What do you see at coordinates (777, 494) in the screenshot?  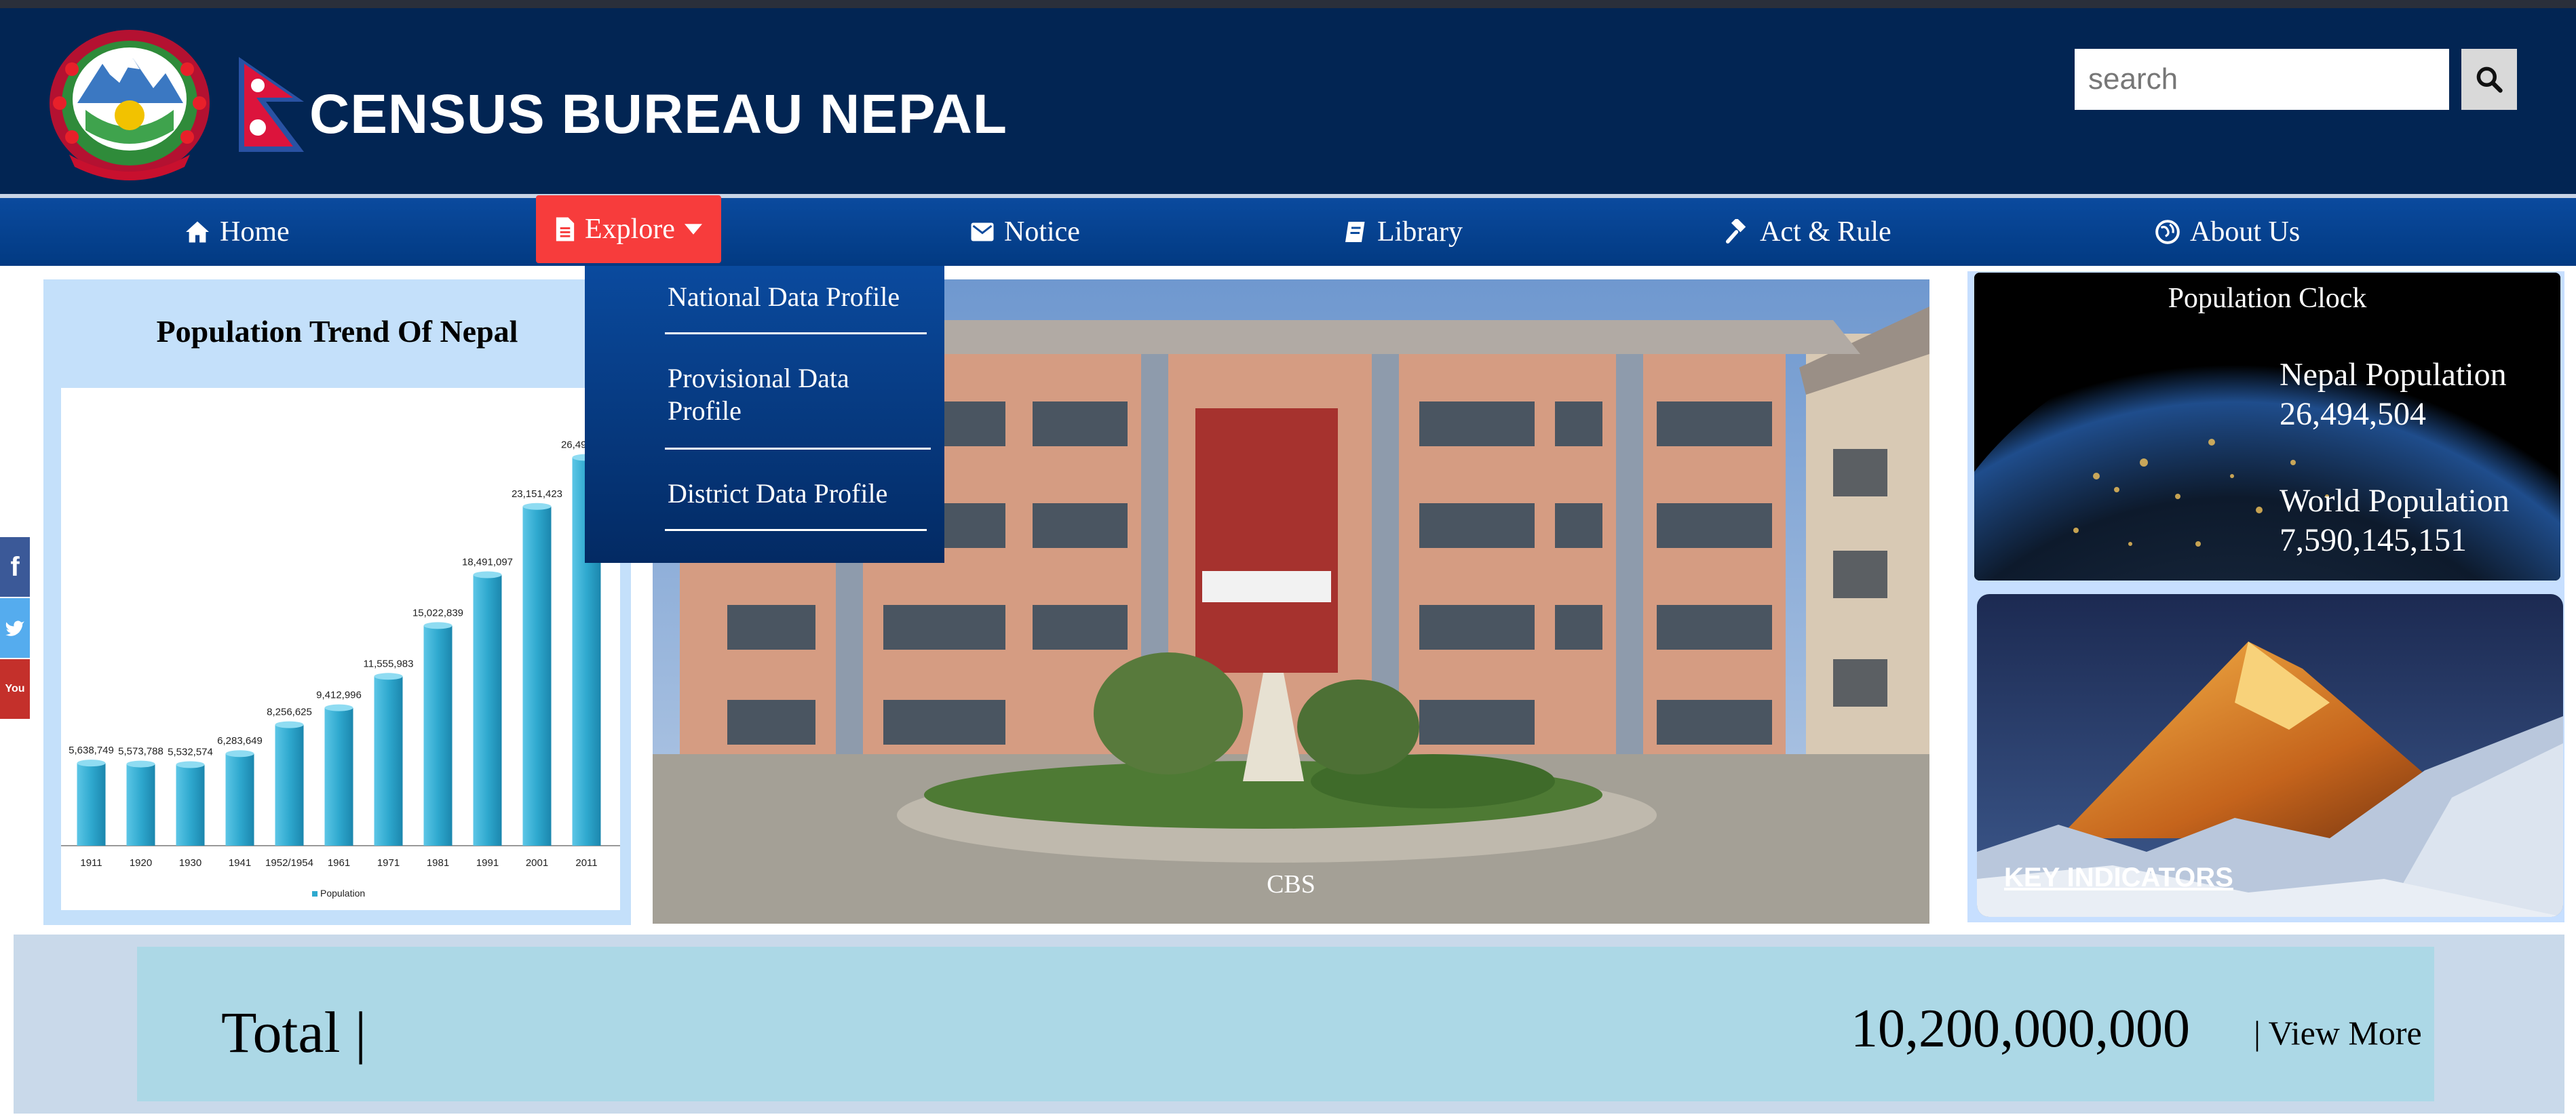 I see `dropdown-item-district-data-profile: District Data Profile` at bounding box center [777, 494].